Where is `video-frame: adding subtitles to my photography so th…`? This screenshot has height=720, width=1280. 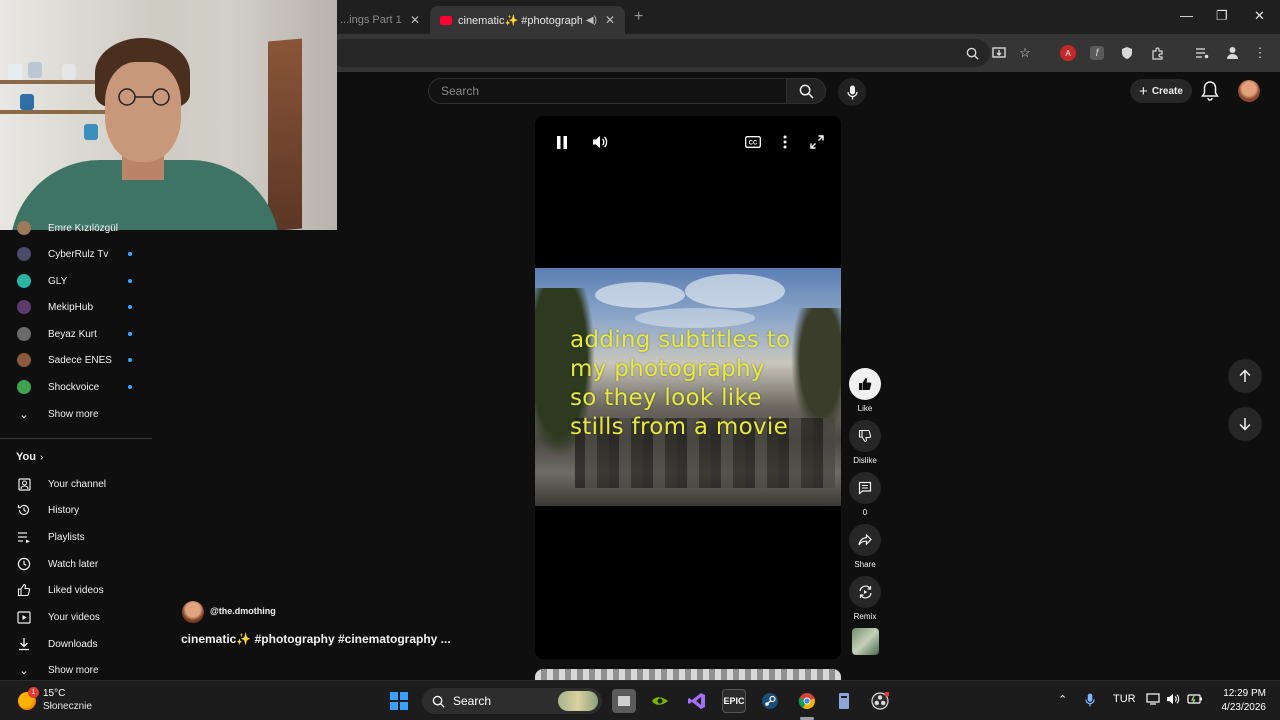
video-frame: adding subtitles to my photography so th… is located at coordinates (688, 387).